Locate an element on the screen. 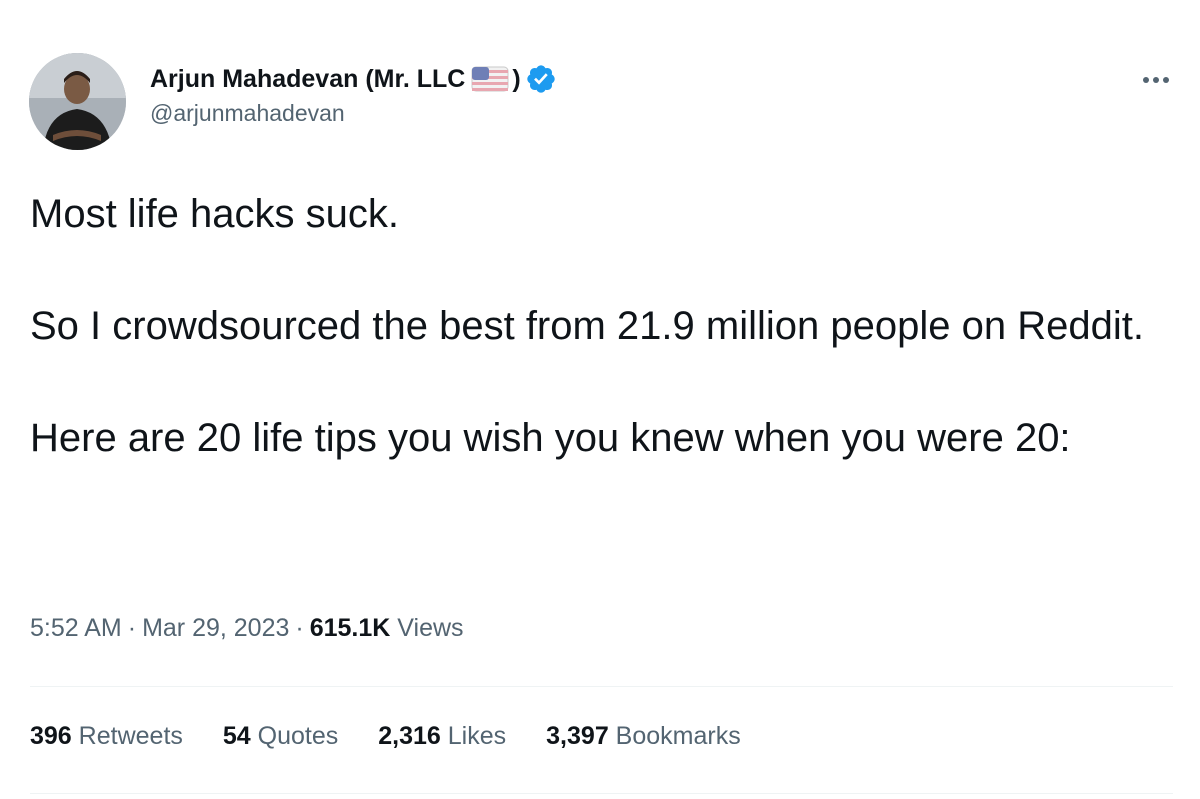  author-display-name-close: ) is located at coordinates (516, 78).